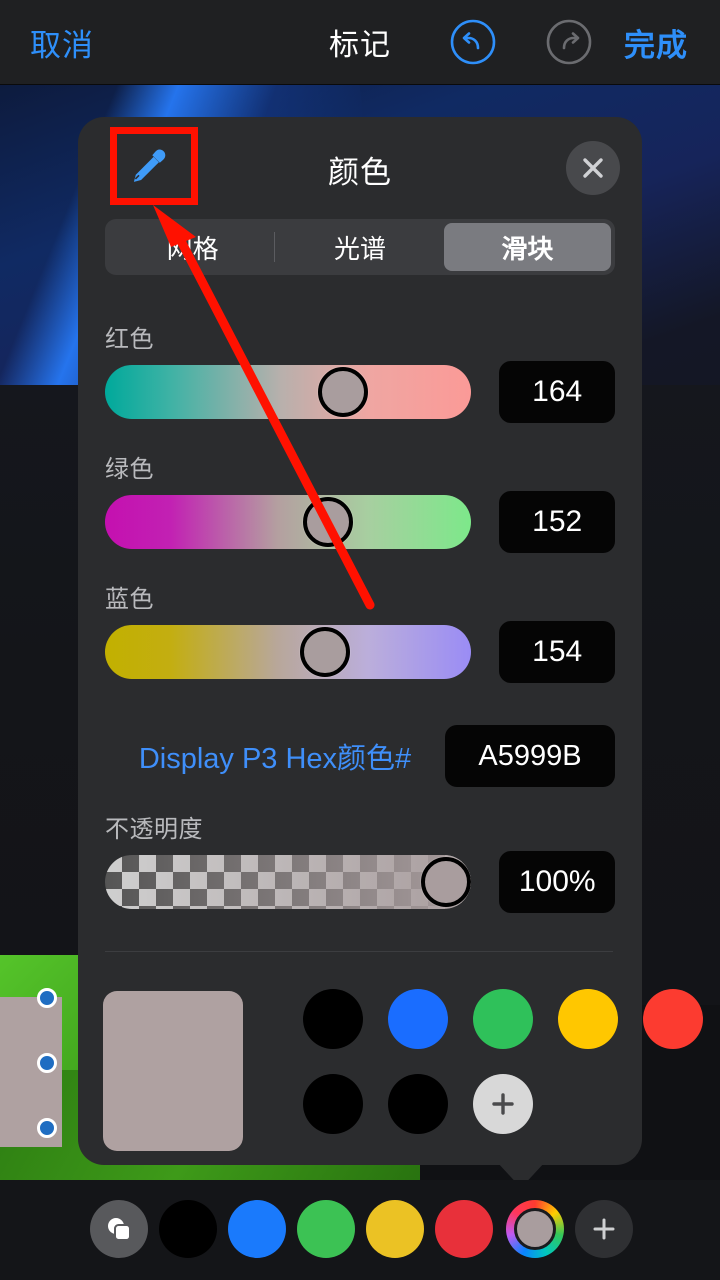 The width and height of the screenshot is (720, 1280). I want to click on panel-divider, so click(359, 951).